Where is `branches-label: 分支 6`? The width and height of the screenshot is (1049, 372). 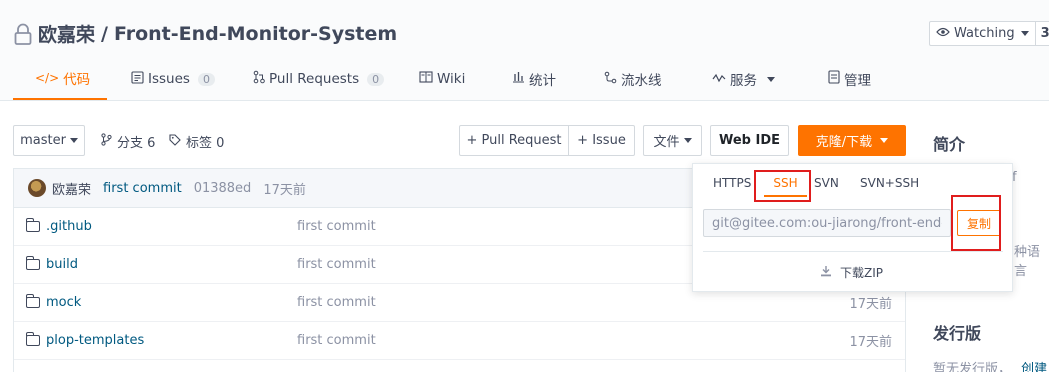 branches-label: 分支 6 is located at coordinates (136, 143).